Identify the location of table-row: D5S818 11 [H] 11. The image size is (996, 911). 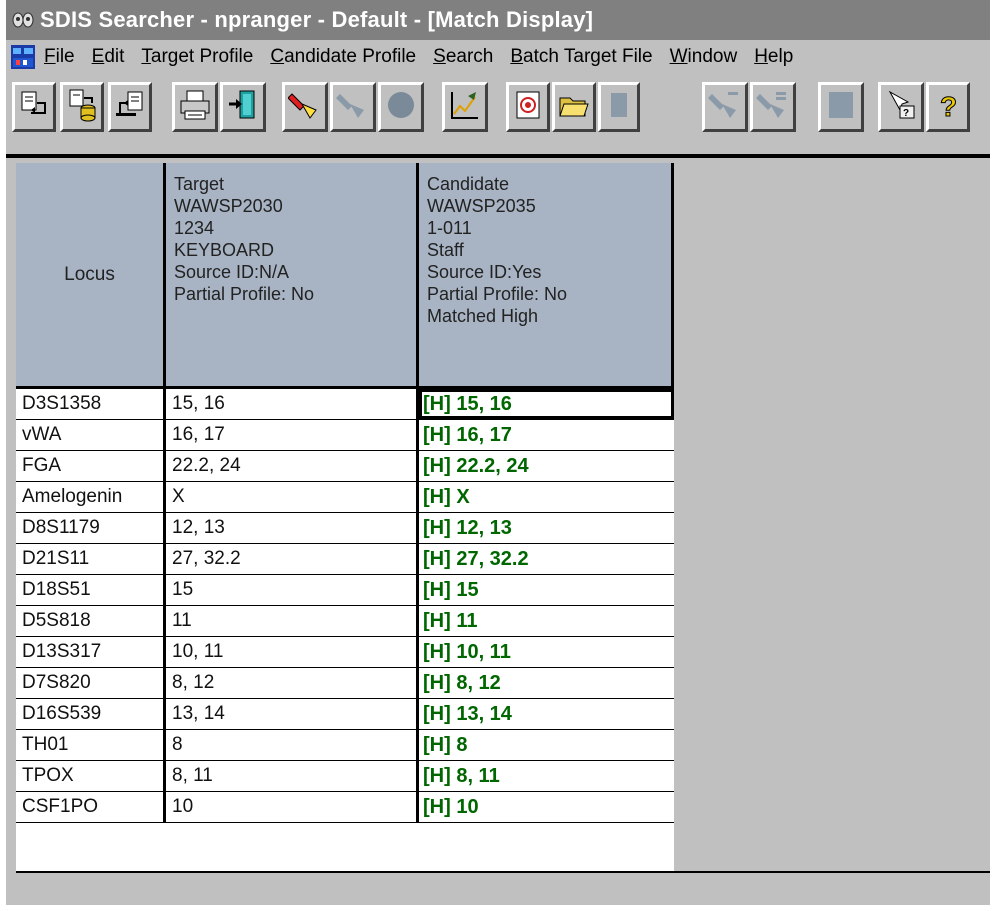
(345, 621).